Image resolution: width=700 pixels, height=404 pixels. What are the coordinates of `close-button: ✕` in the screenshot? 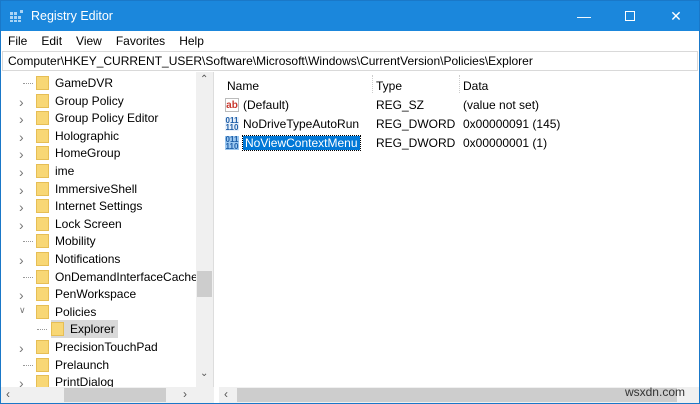 It's located at (676, 16).